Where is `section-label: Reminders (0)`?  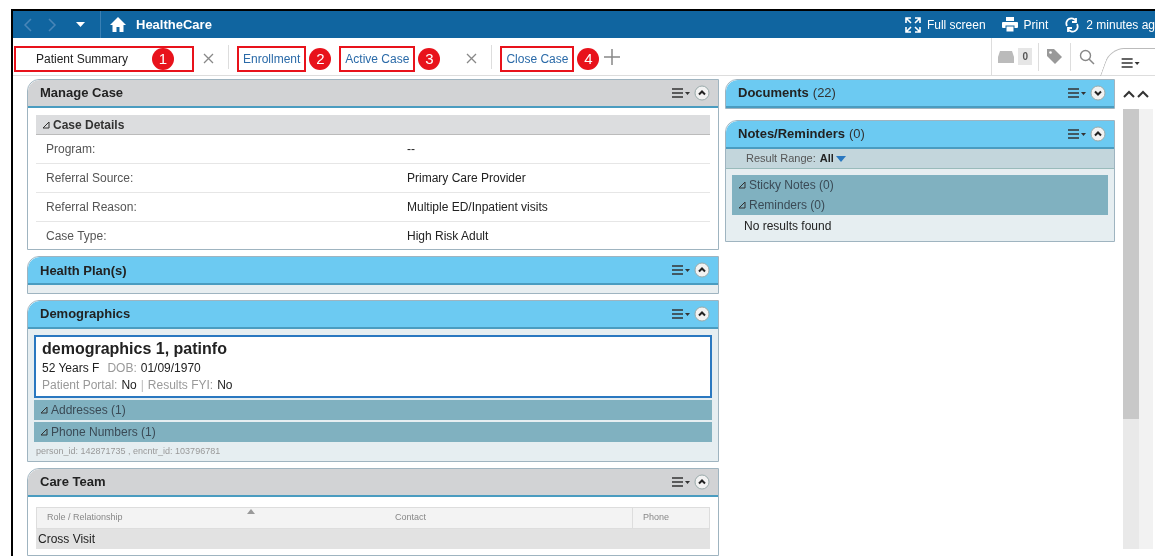 section-label: Reminders (0) is located at coordinates (787, 205).